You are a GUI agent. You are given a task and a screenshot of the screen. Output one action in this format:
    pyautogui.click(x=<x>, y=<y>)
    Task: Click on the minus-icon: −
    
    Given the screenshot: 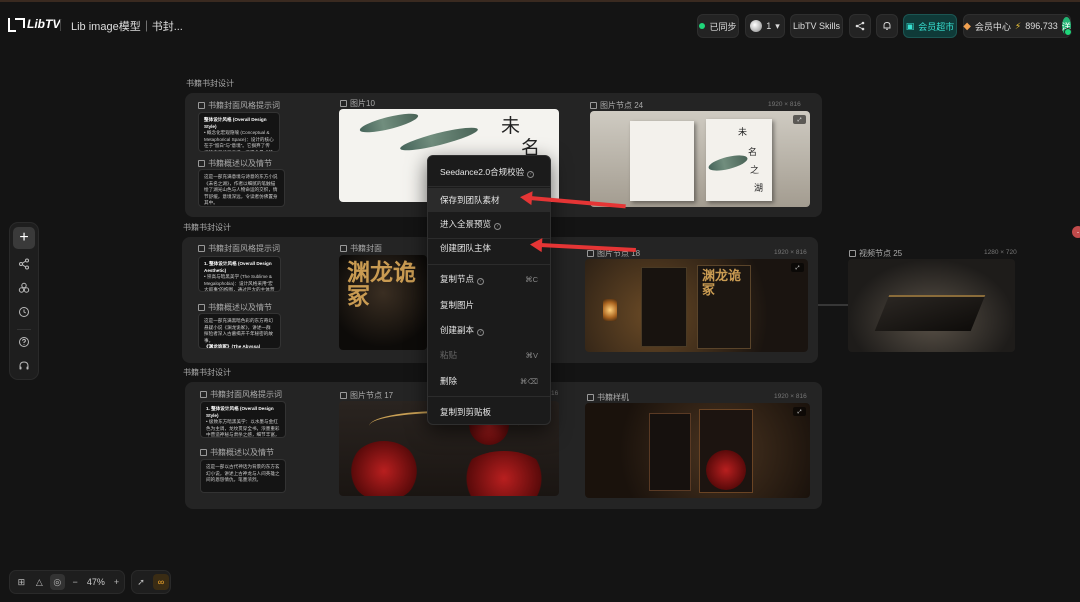 What is the action you would take?
    pyautogui.click(x=75, y=582)
    